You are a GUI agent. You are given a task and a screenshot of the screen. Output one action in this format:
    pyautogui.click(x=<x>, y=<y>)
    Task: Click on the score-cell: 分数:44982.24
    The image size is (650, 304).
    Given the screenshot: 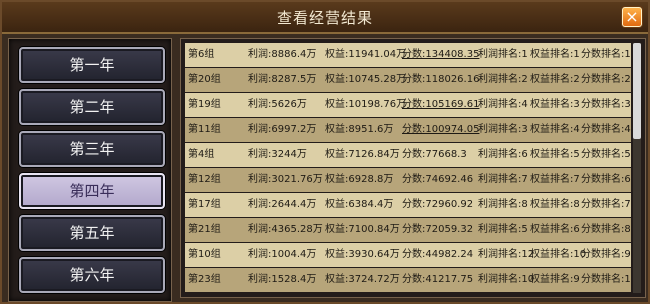 What is the action you would take?
    pyautogui.click(x=438, y=254)
    